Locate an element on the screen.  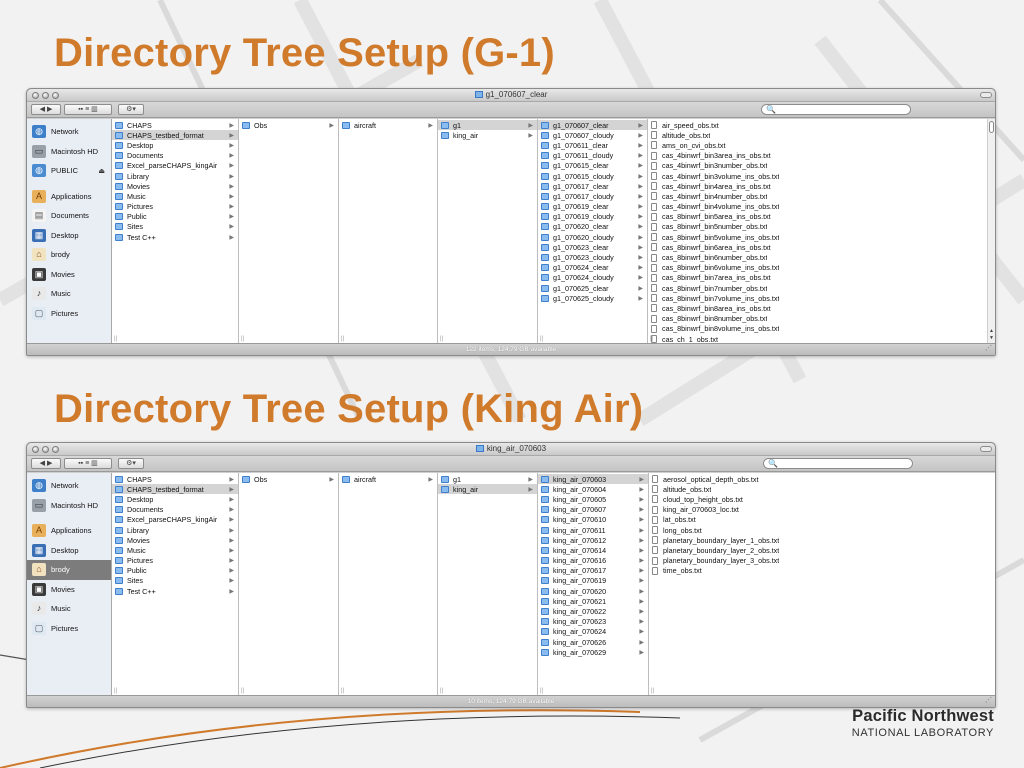
folder-item: g1_070617_clear ▶ is located at coordinates (592, 186).